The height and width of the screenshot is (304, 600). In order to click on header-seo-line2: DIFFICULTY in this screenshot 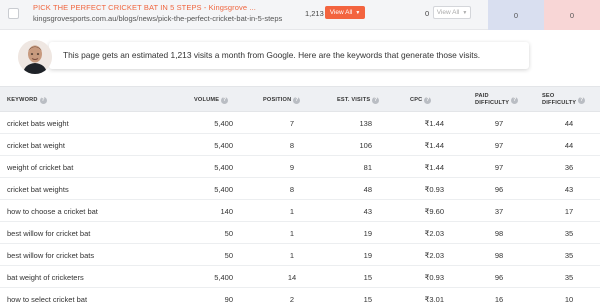, I will do `click(559, 103)`.